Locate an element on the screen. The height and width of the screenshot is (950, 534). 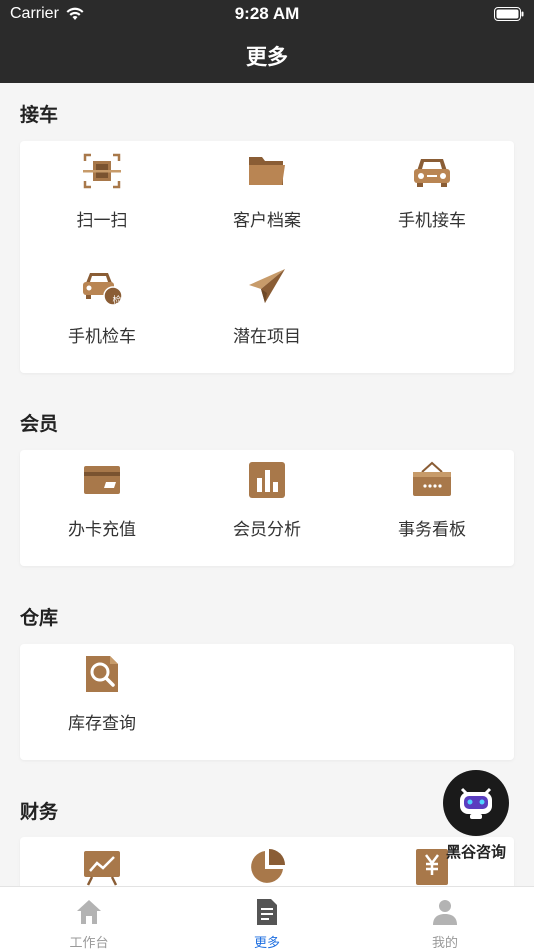
tab-label: 工作台 is located at coordinates (89, 943).